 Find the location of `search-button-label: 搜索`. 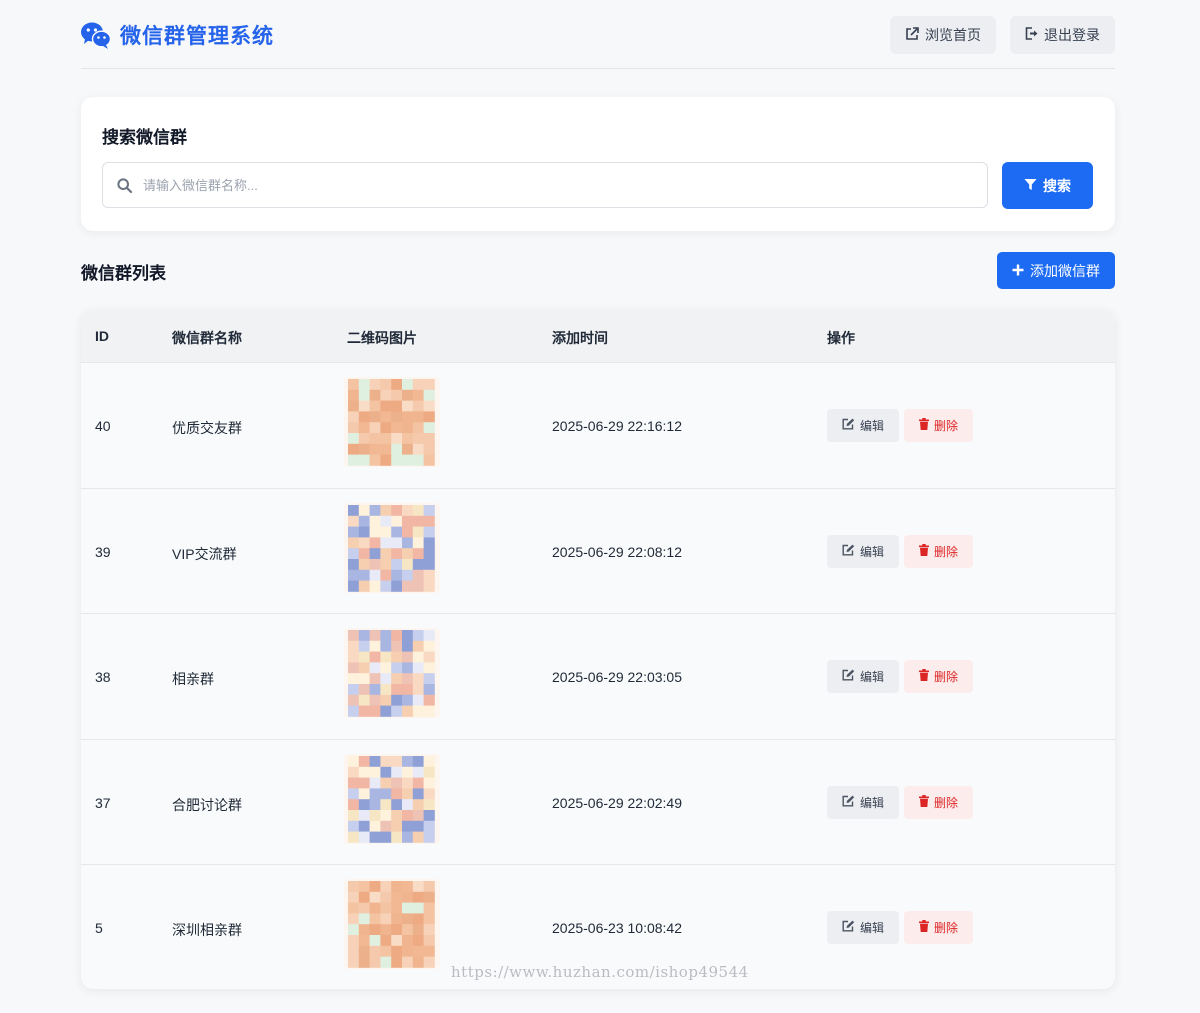

search-button-label: 搜索 is located at coordinates (1057, 185).